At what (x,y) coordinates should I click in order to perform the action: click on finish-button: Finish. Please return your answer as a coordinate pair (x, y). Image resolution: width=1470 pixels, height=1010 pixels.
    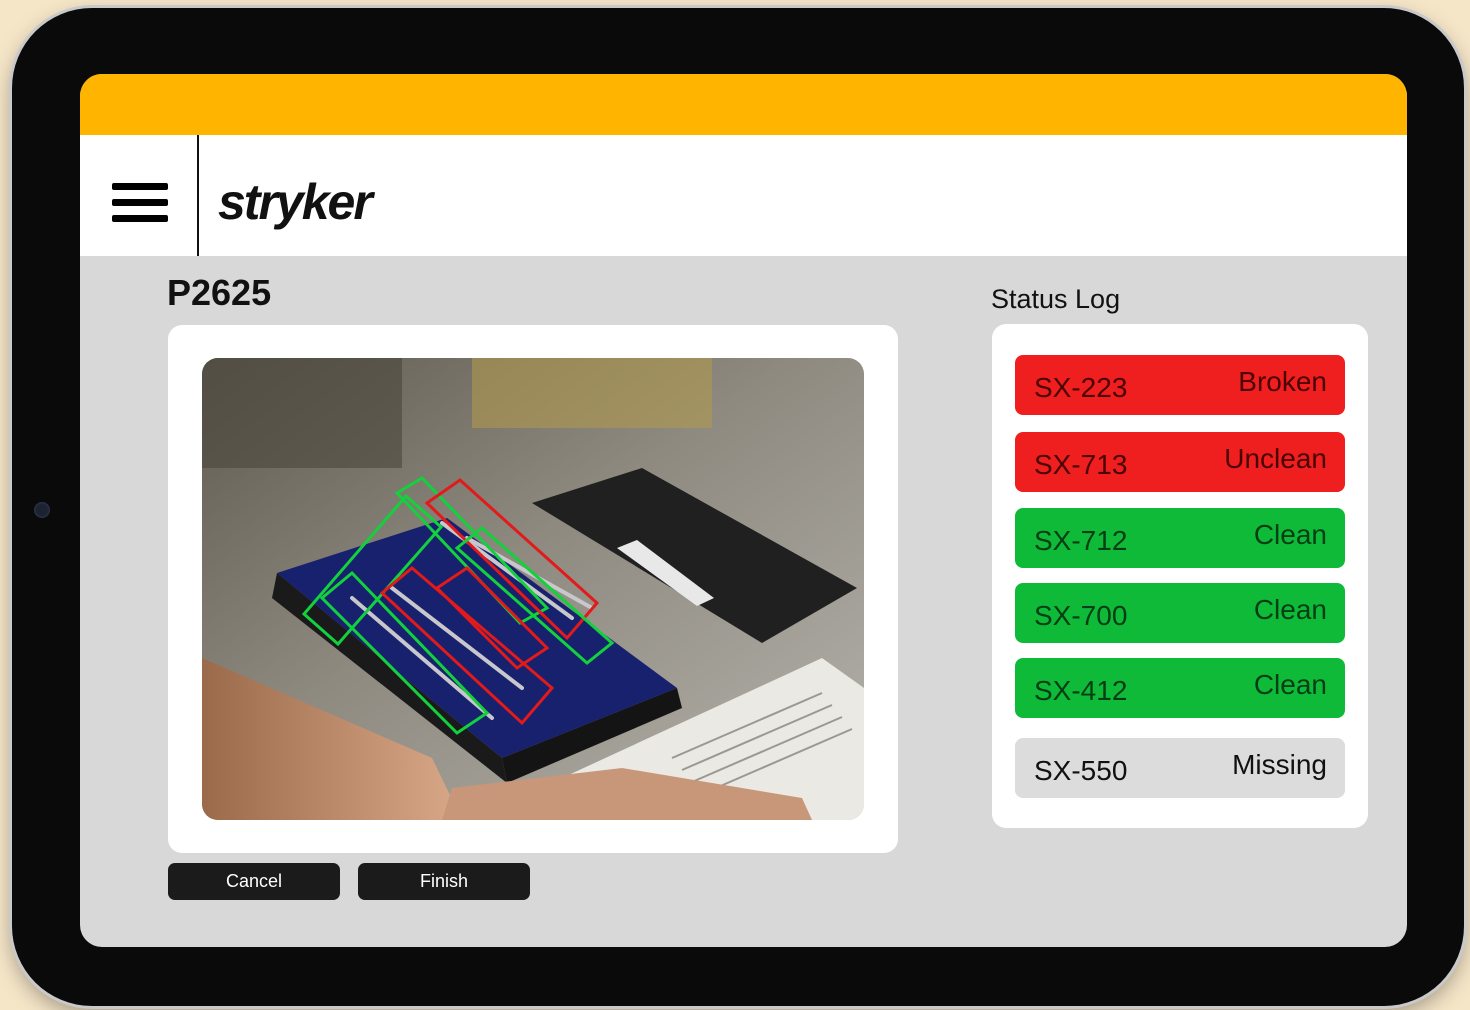
    Looking at the image, I should click on (444, 881).